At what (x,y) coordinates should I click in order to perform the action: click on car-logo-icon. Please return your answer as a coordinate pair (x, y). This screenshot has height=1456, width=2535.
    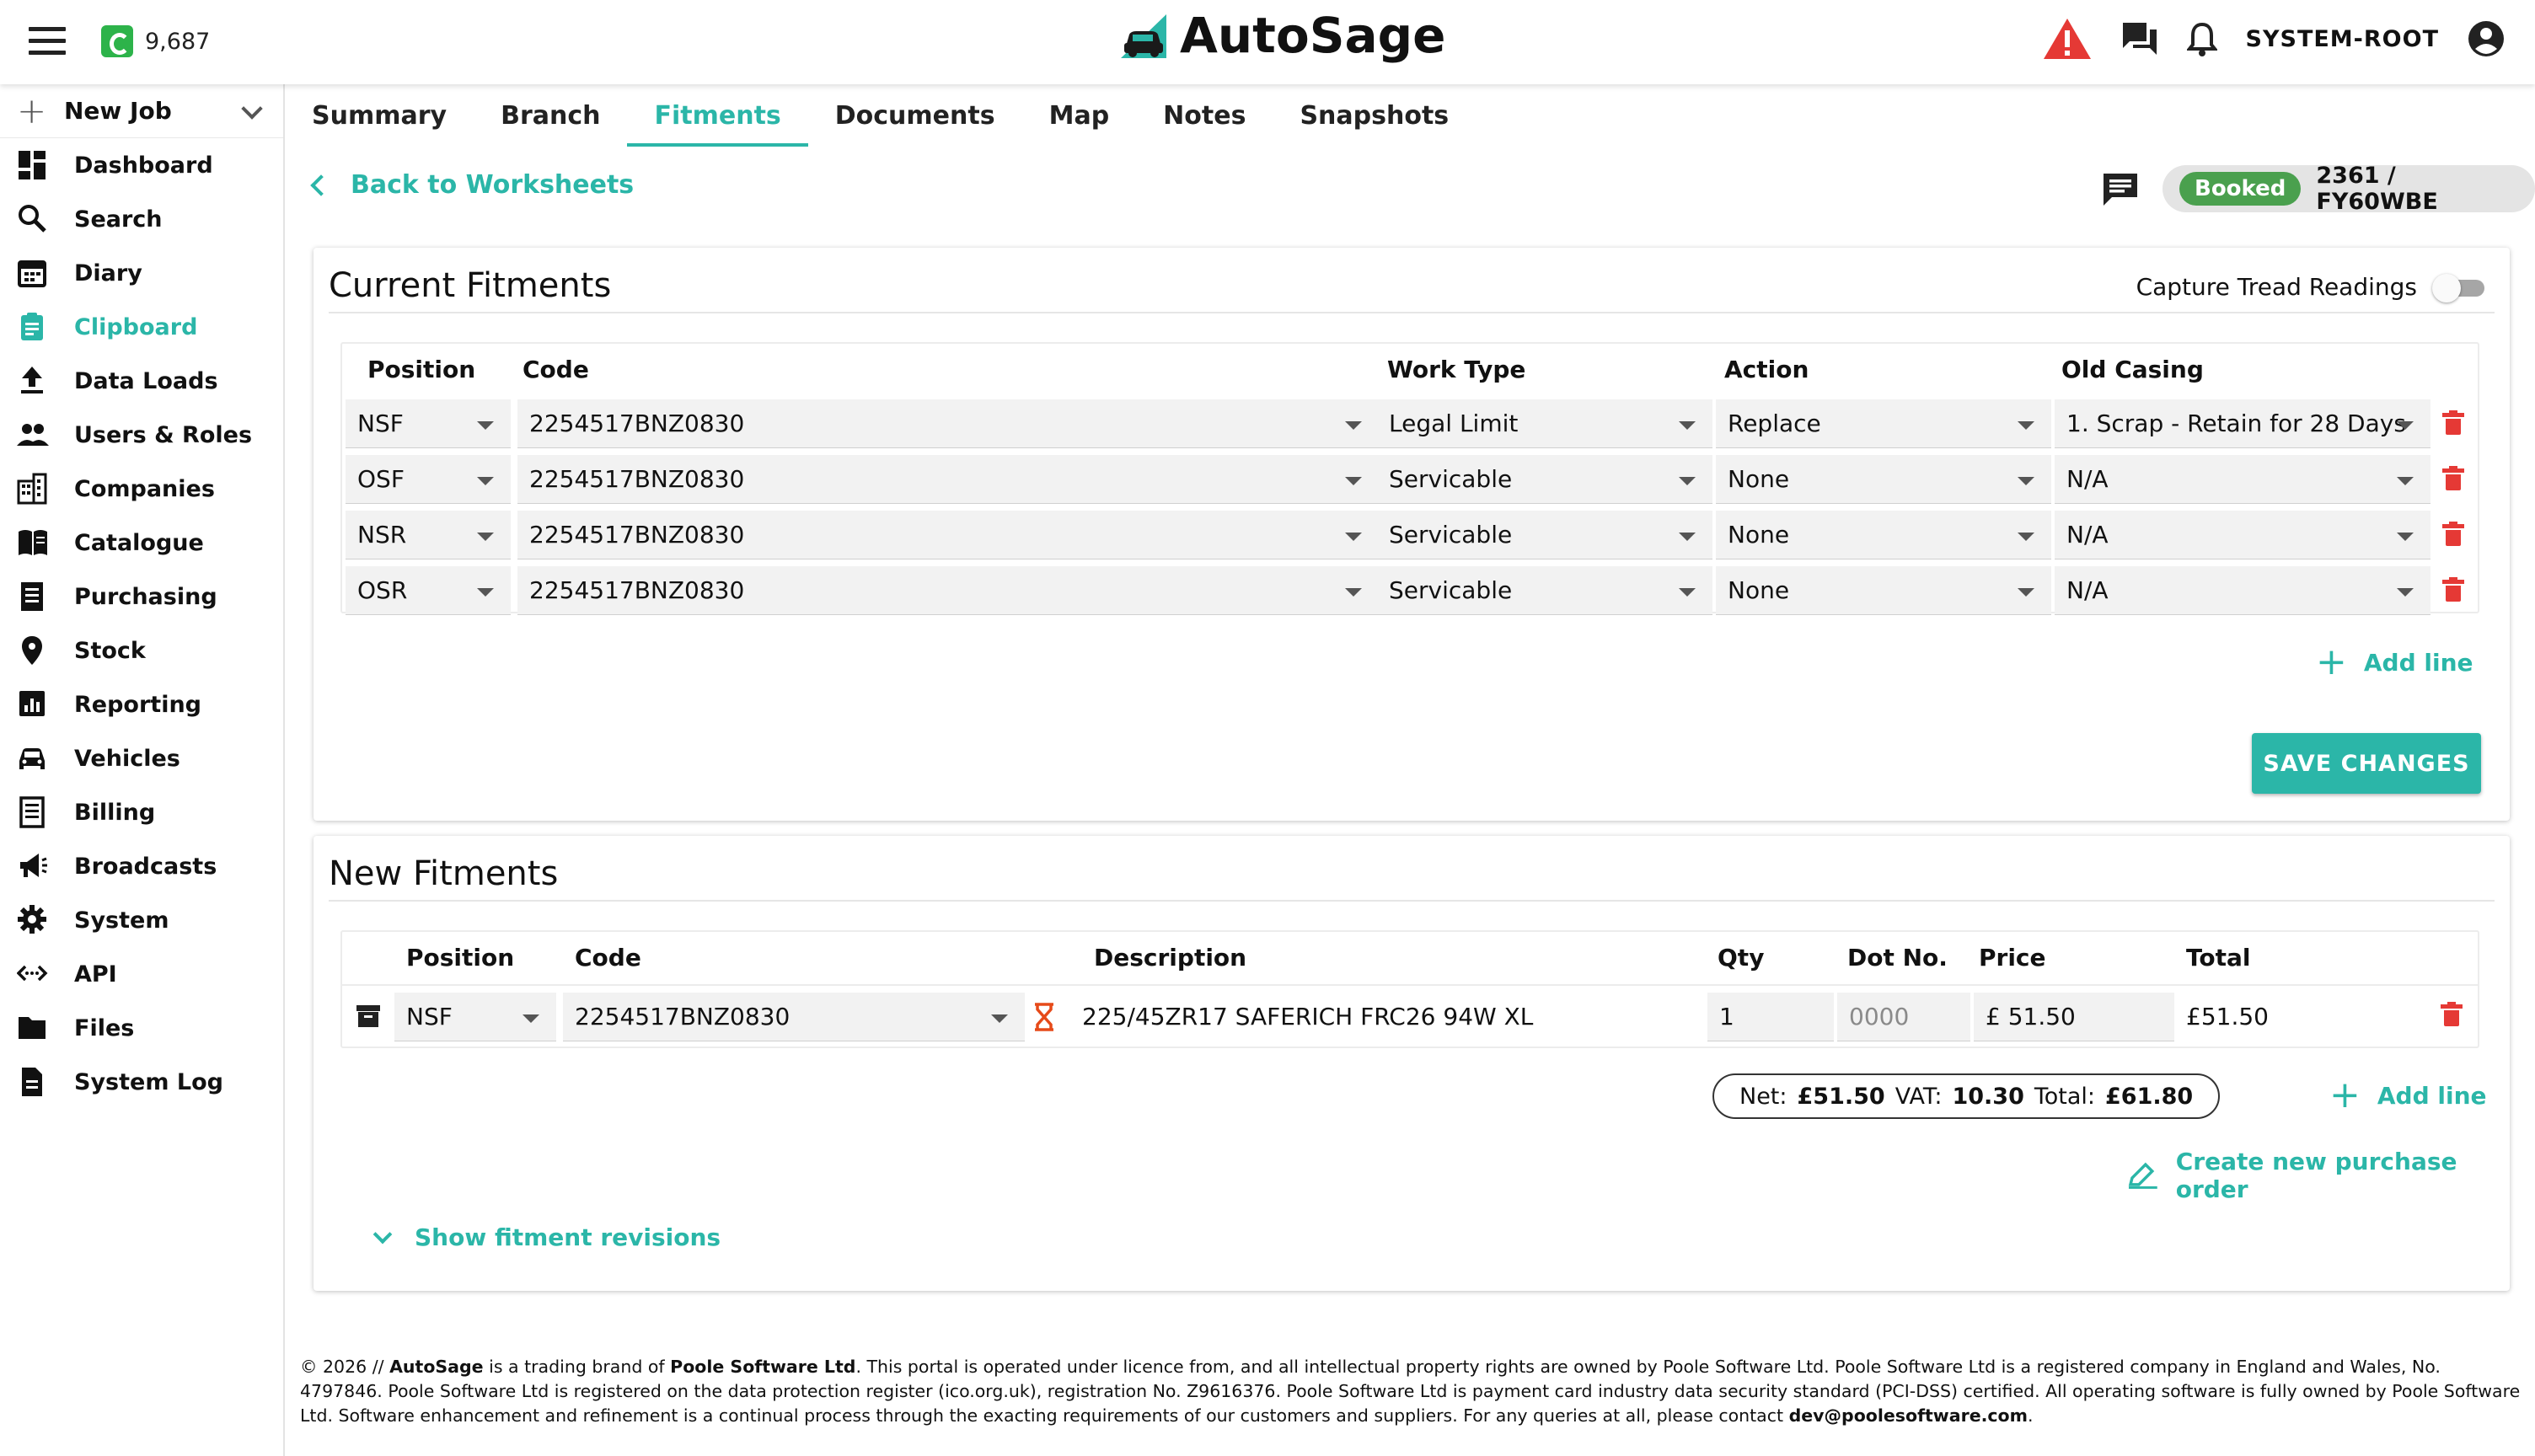
    Looking at the image, I should click on (1143, 36).